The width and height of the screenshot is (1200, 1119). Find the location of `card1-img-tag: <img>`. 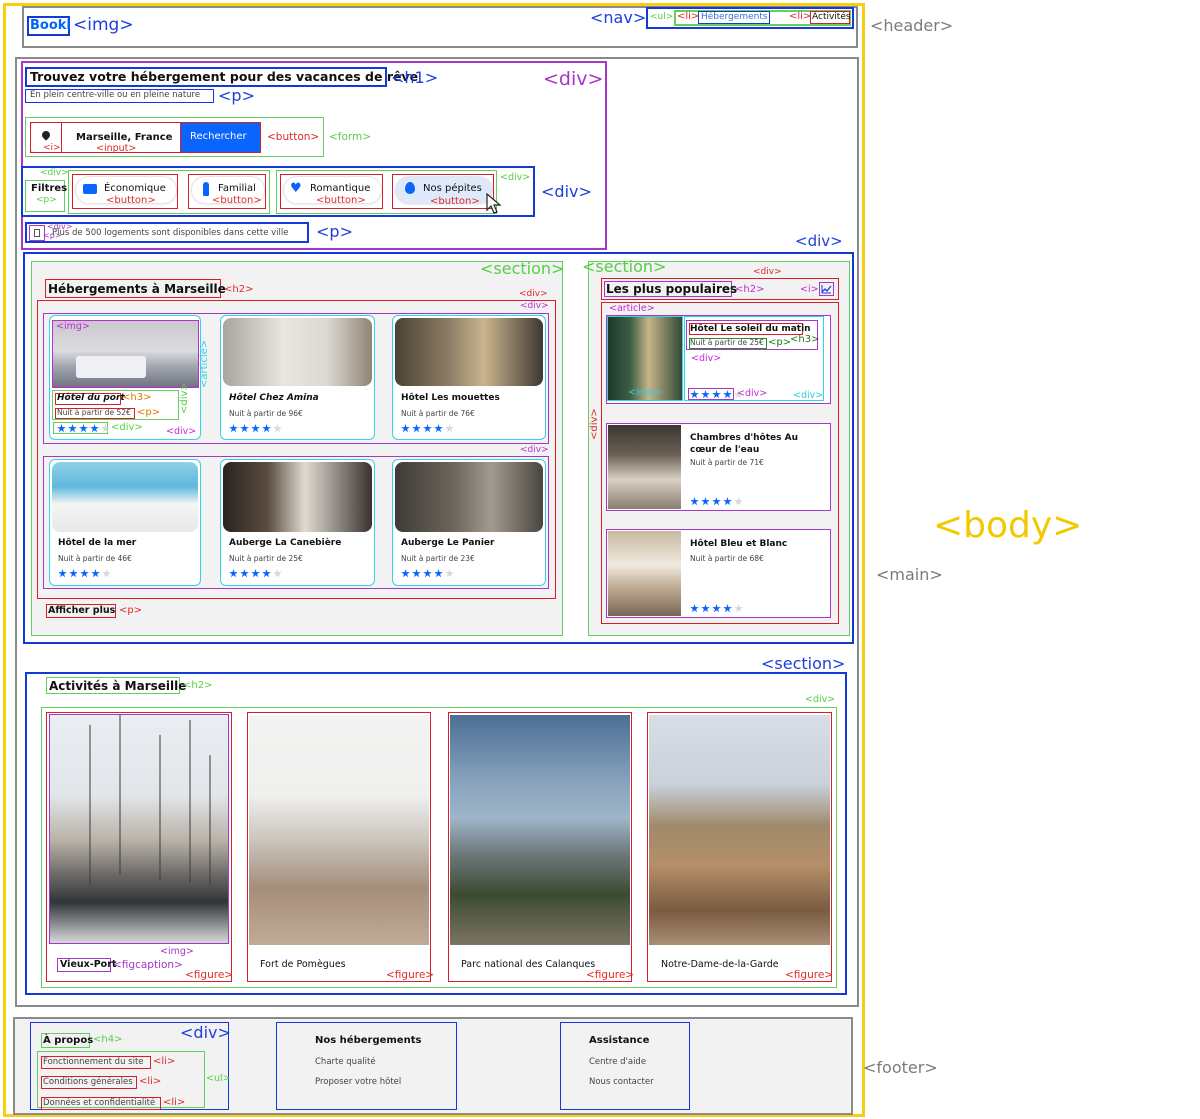

card1-img-tag: <img> is located at coordinates (73, 326).